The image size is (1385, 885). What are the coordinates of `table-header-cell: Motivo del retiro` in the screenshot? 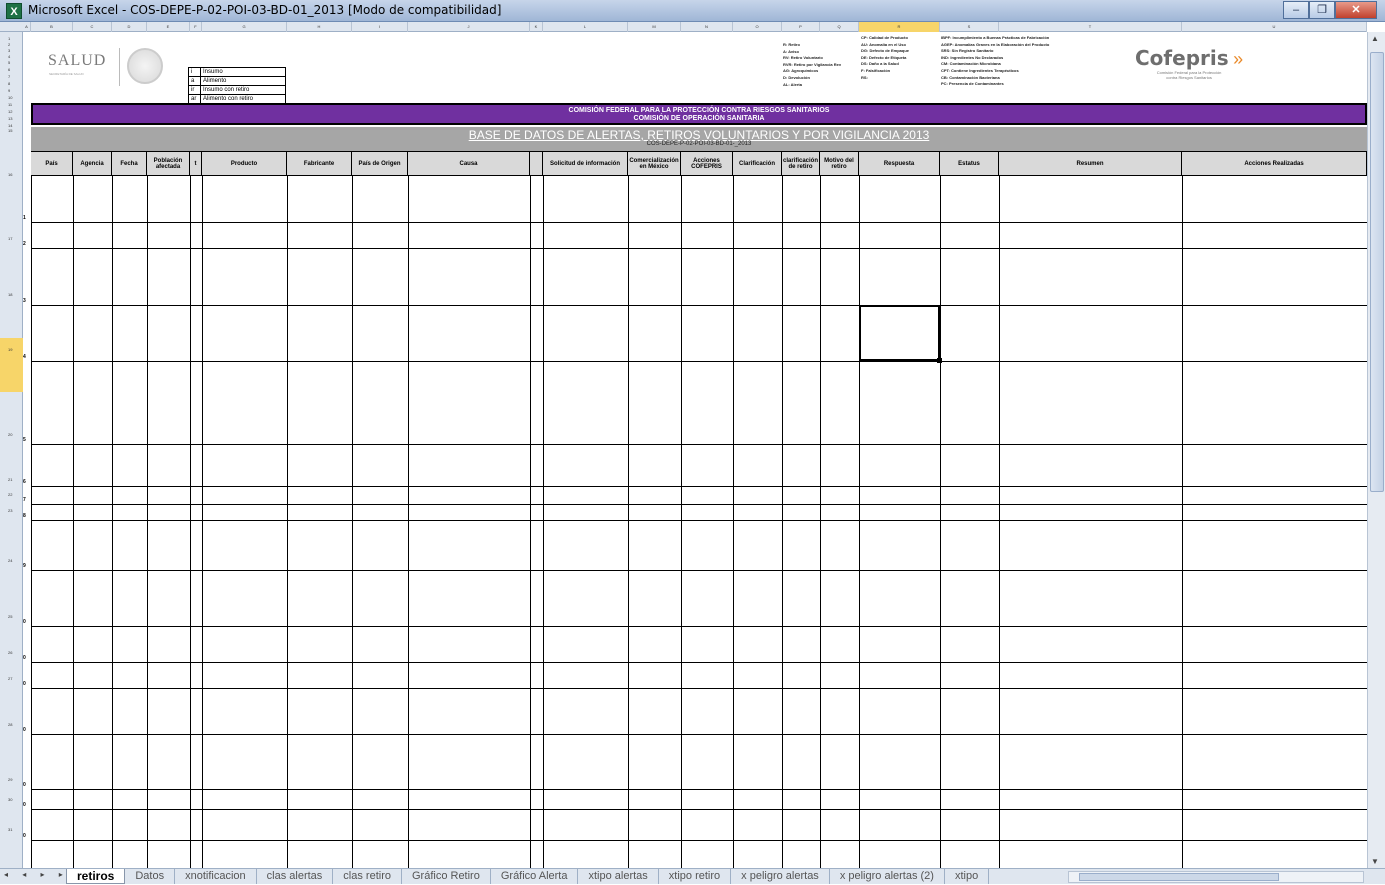 It's located at (839, 164).